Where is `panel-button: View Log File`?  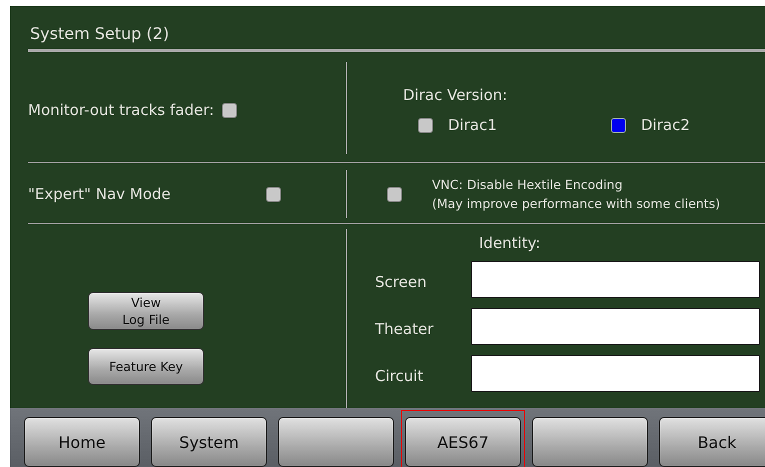
panel-button: View Log File is located at coordinates (146, 311).